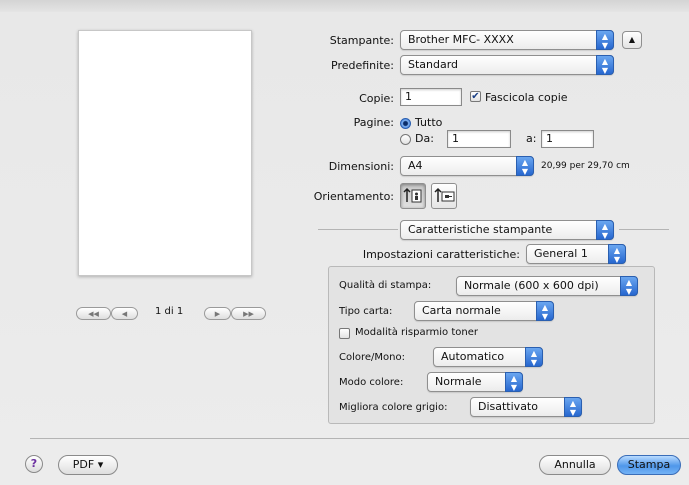 The height and width of the screenshot is (485, 689). I want to click on color-mode-popup: Normale ▲ ▼, so click(475, 382).